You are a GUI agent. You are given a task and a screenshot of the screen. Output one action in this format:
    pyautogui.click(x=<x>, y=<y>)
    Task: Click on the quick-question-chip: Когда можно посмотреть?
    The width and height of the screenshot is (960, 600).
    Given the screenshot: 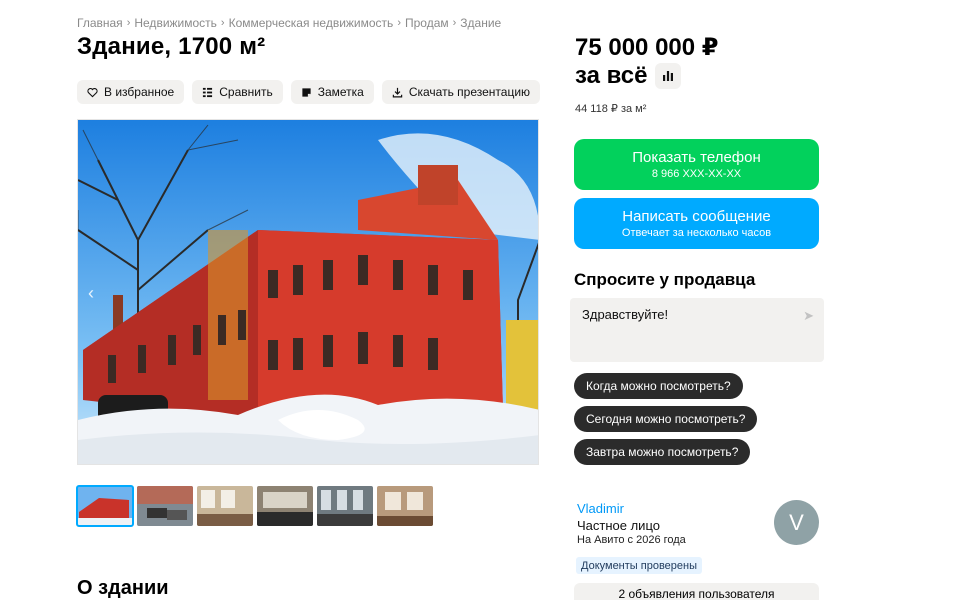 What is the action you would take?
    pyautogui.click(x=658, y=386)
    